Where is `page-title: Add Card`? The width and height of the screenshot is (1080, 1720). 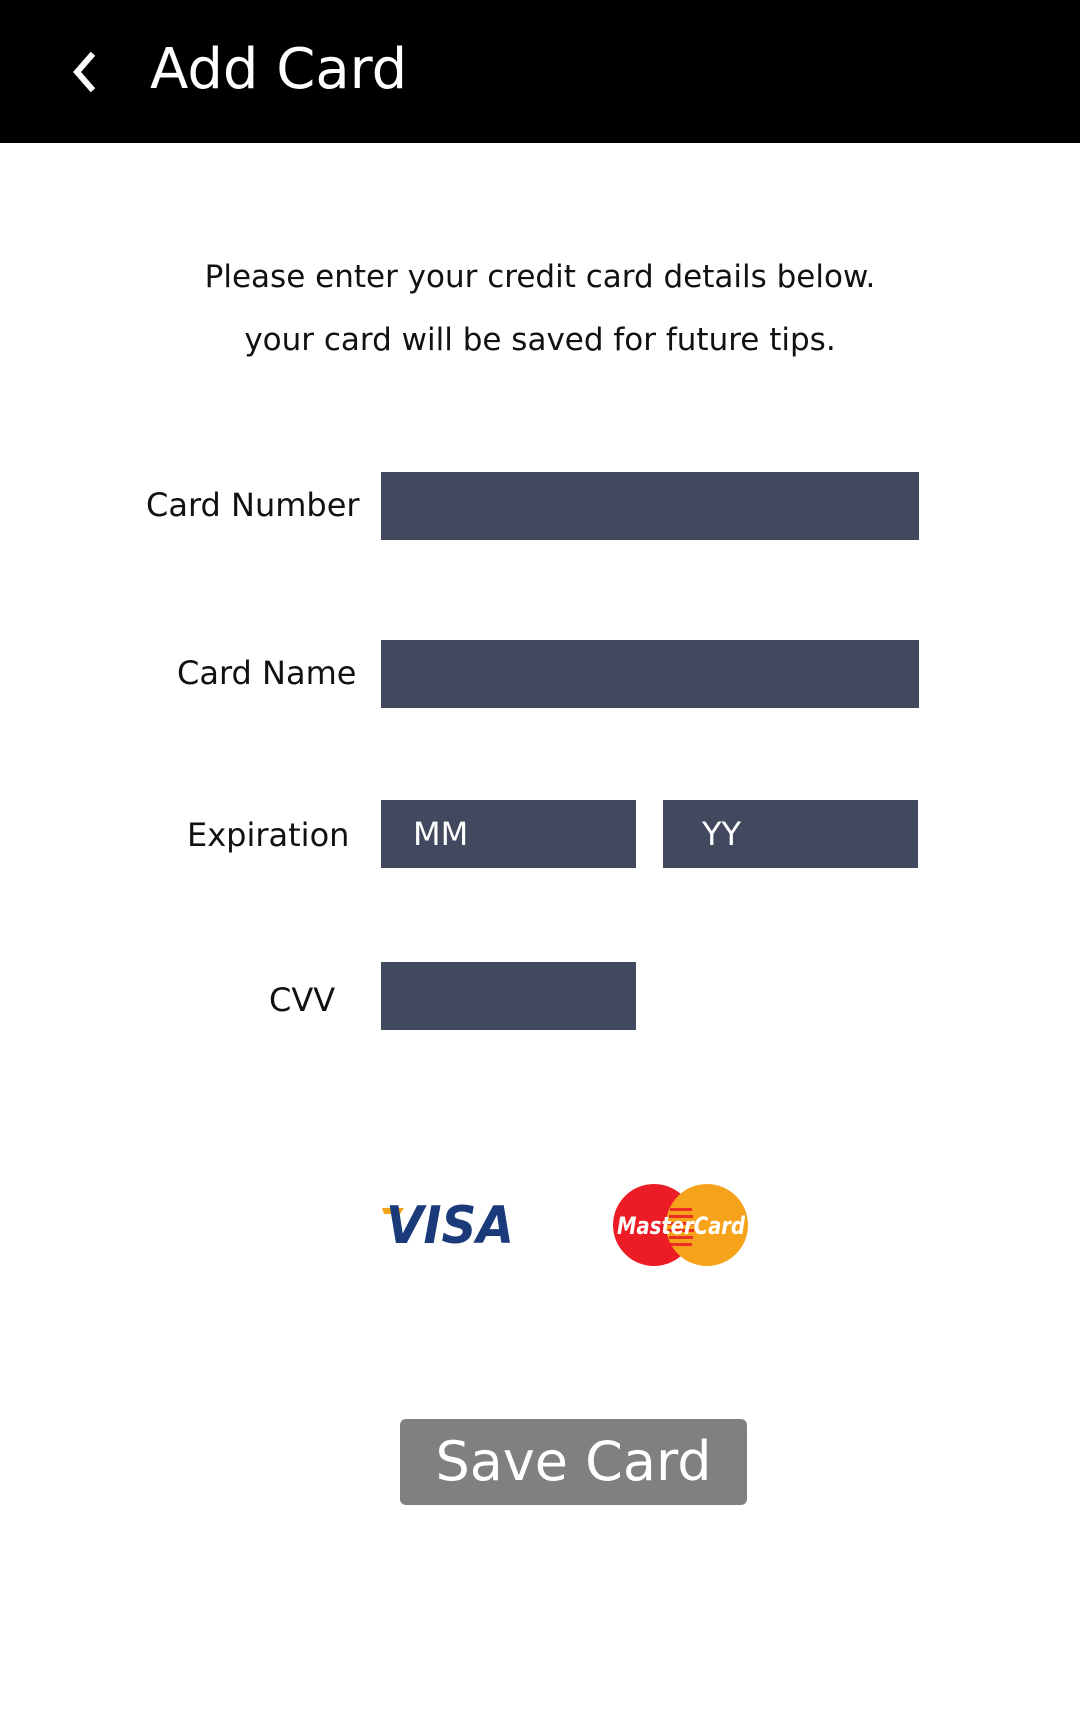
page-title: Add Card is located at coordinates (279, 69).